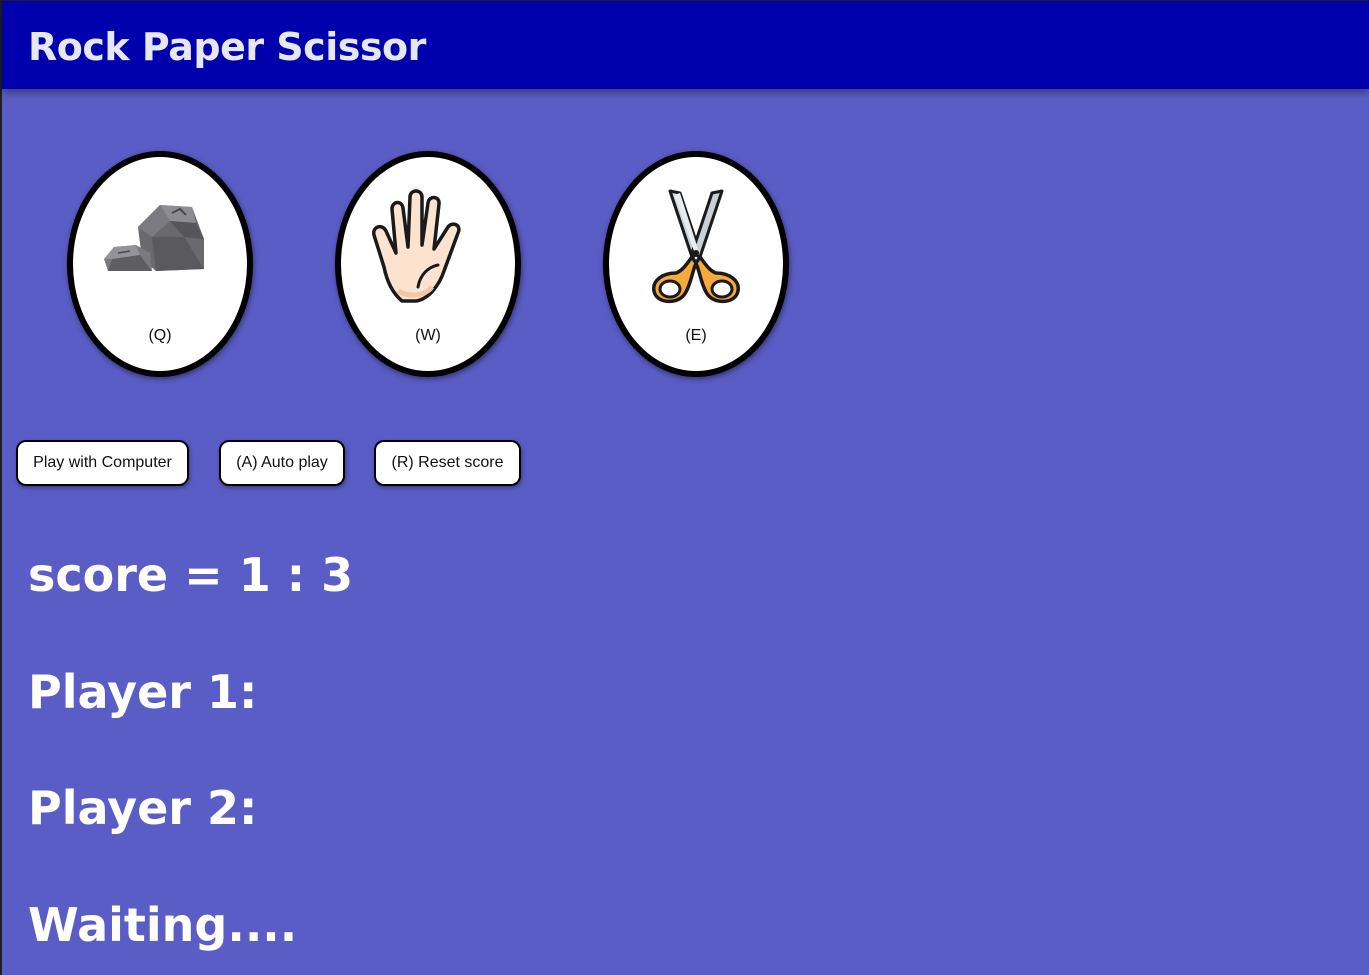 The image size is (1369, 975). What do you see at coordinates (143, 692) in the screenshot?
I see `player-1-label: Player 1:` at bounding box center [143, 692].